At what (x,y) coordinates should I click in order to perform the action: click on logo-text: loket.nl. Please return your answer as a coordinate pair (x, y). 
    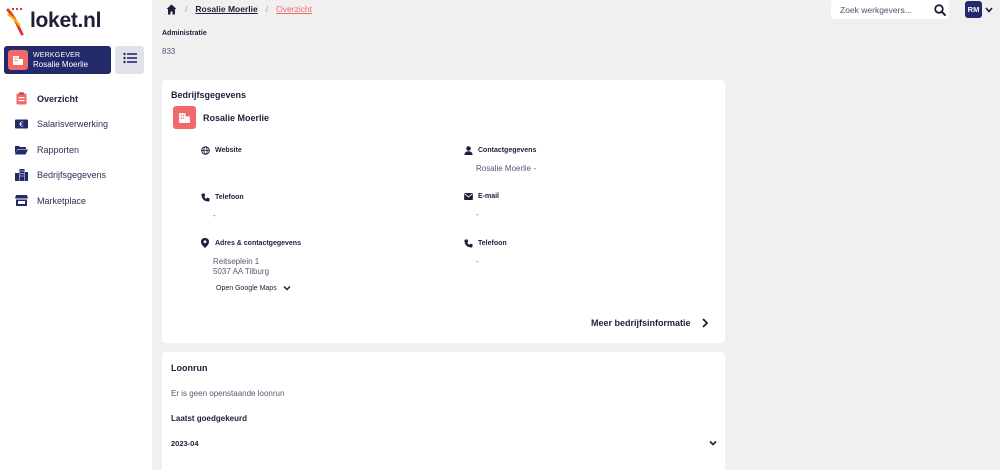
    Looking at the image, I should click on (66, 20).